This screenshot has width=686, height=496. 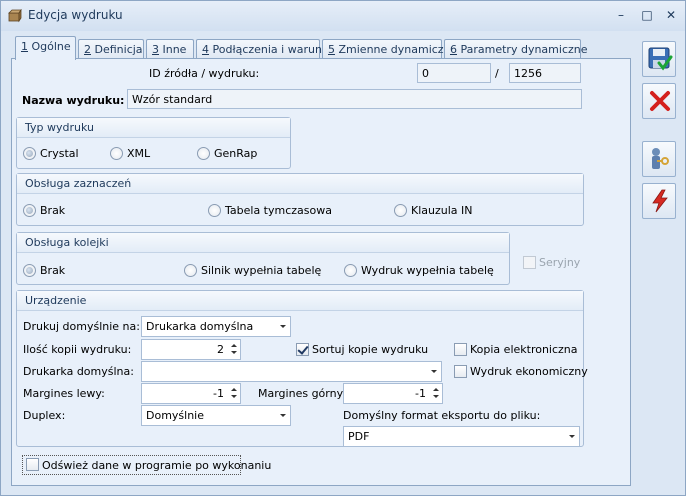 I want to click on radio-xml, so click(x=116, y=153).